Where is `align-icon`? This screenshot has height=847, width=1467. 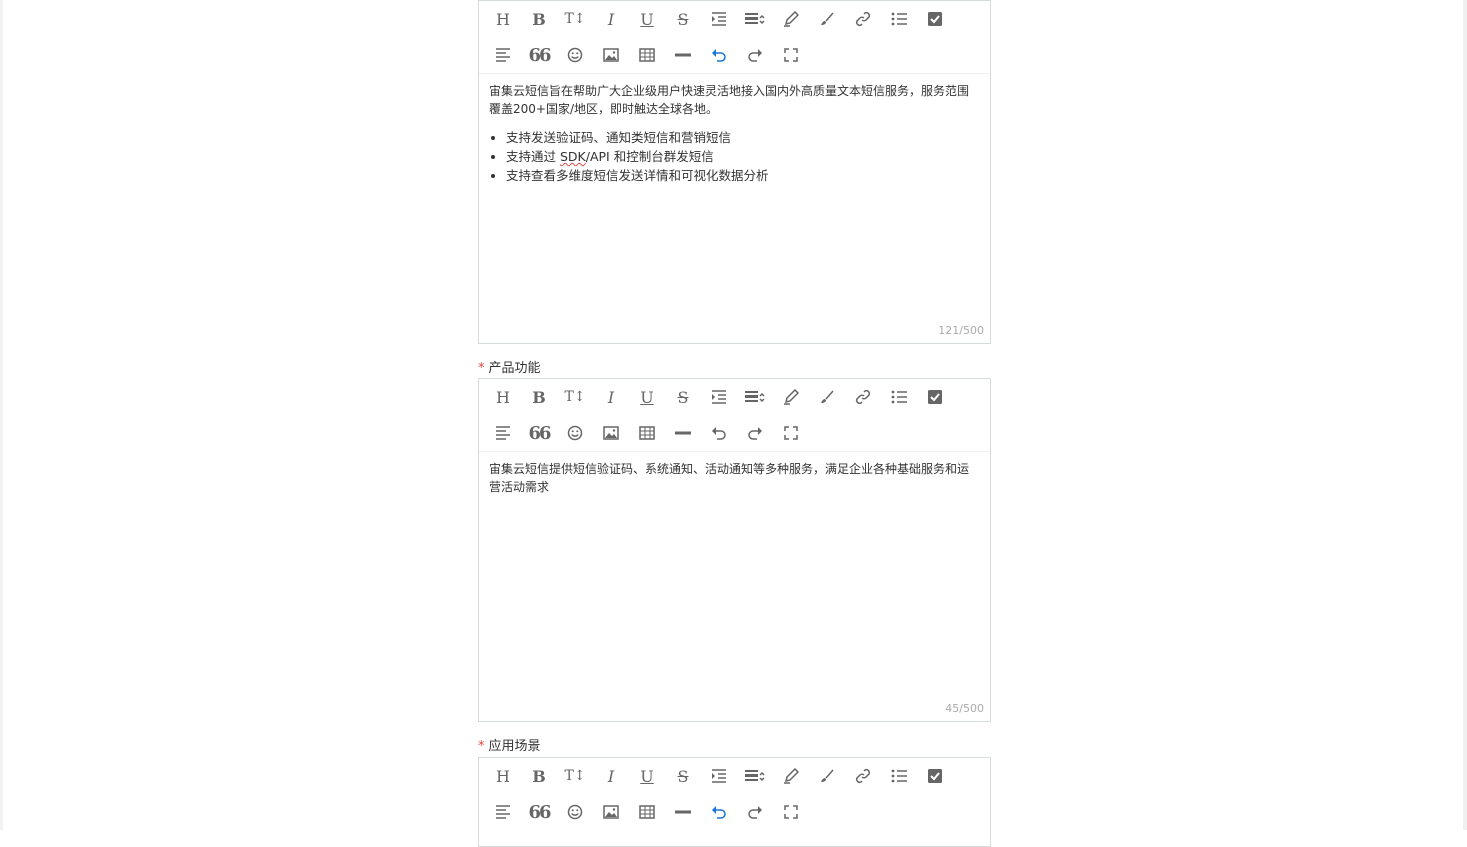
align-icon is located at coordinates (503, 812).